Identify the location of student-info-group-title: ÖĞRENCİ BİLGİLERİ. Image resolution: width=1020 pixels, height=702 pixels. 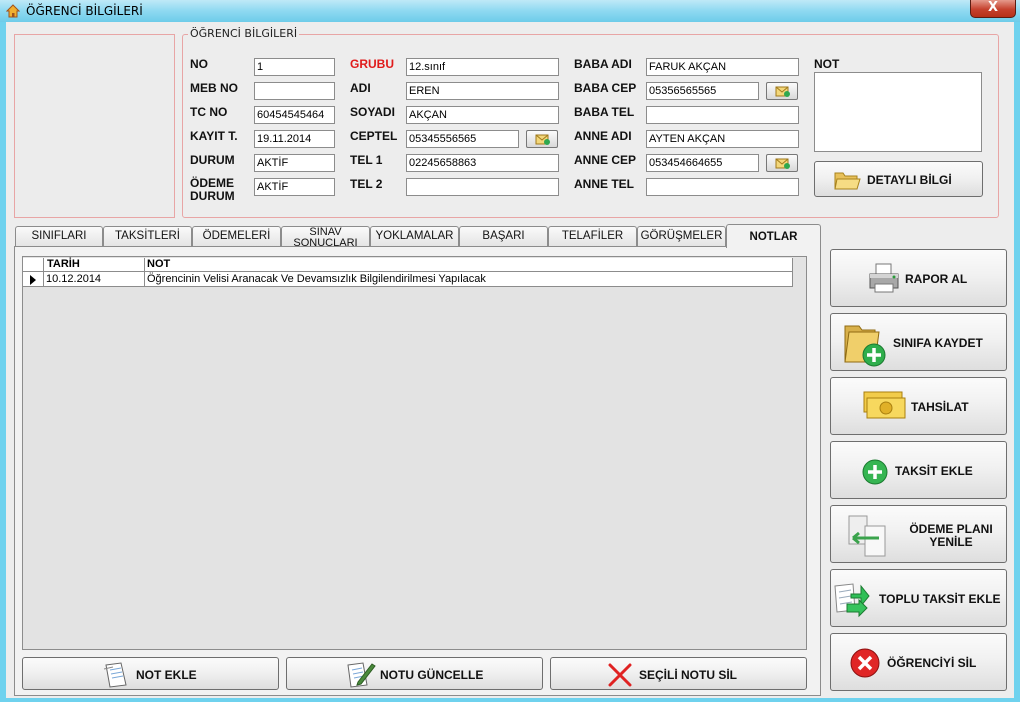
(244, 33).